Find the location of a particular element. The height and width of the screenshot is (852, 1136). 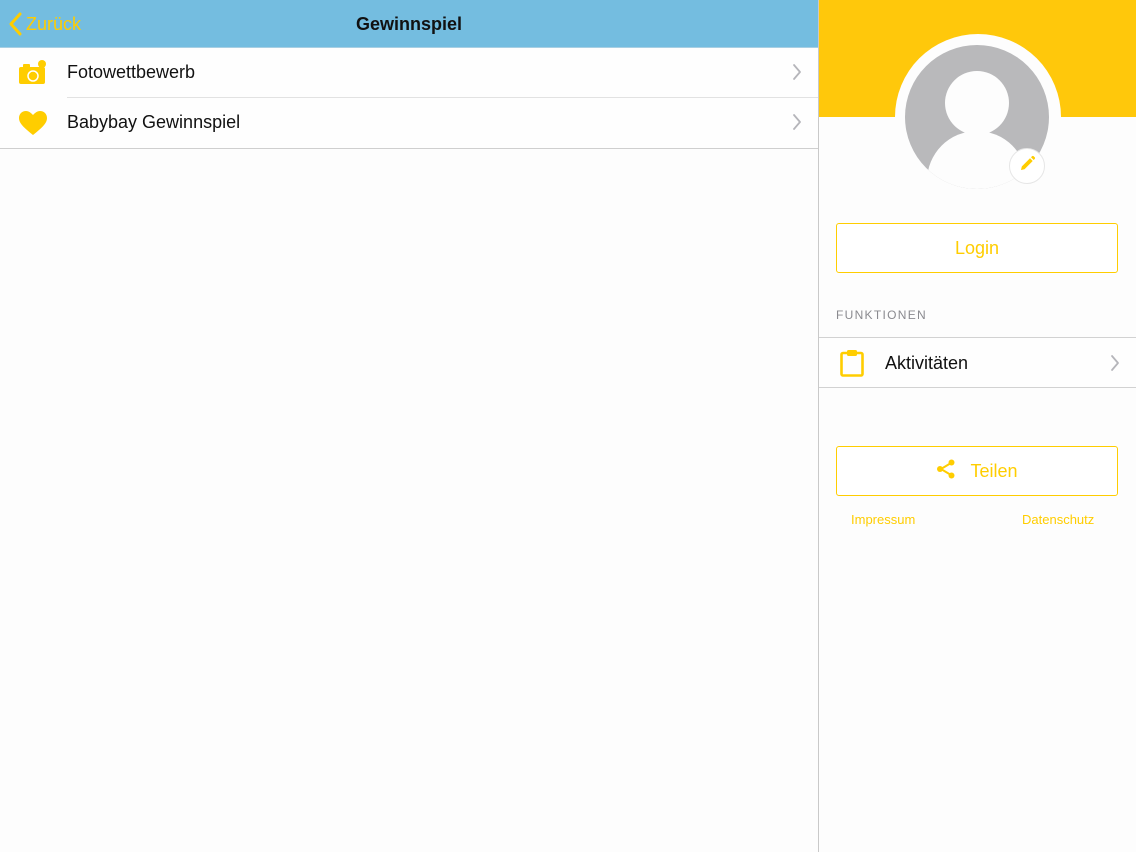

impressum-link: Impressum is located at coordinates (883, 519).